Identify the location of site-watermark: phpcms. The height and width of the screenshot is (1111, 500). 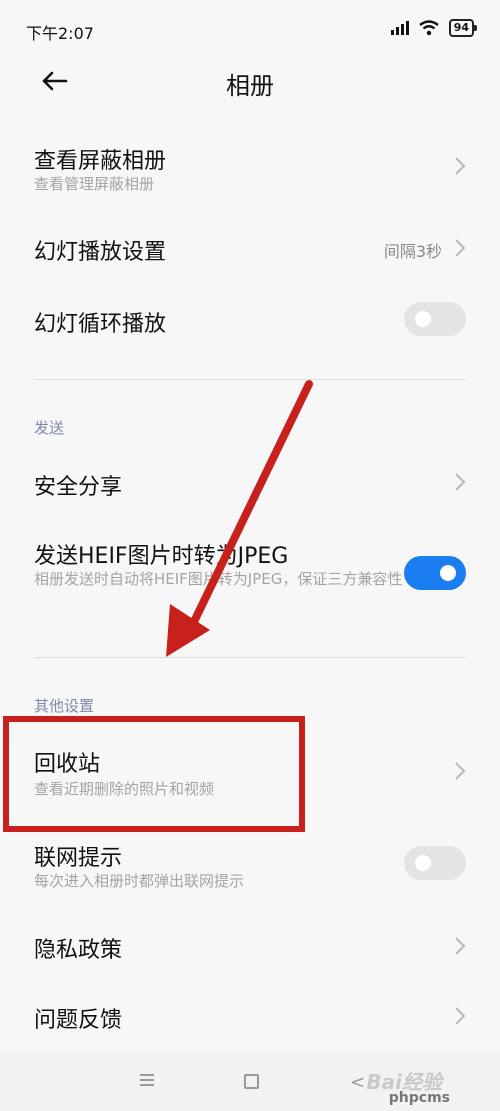
(419, 1098).